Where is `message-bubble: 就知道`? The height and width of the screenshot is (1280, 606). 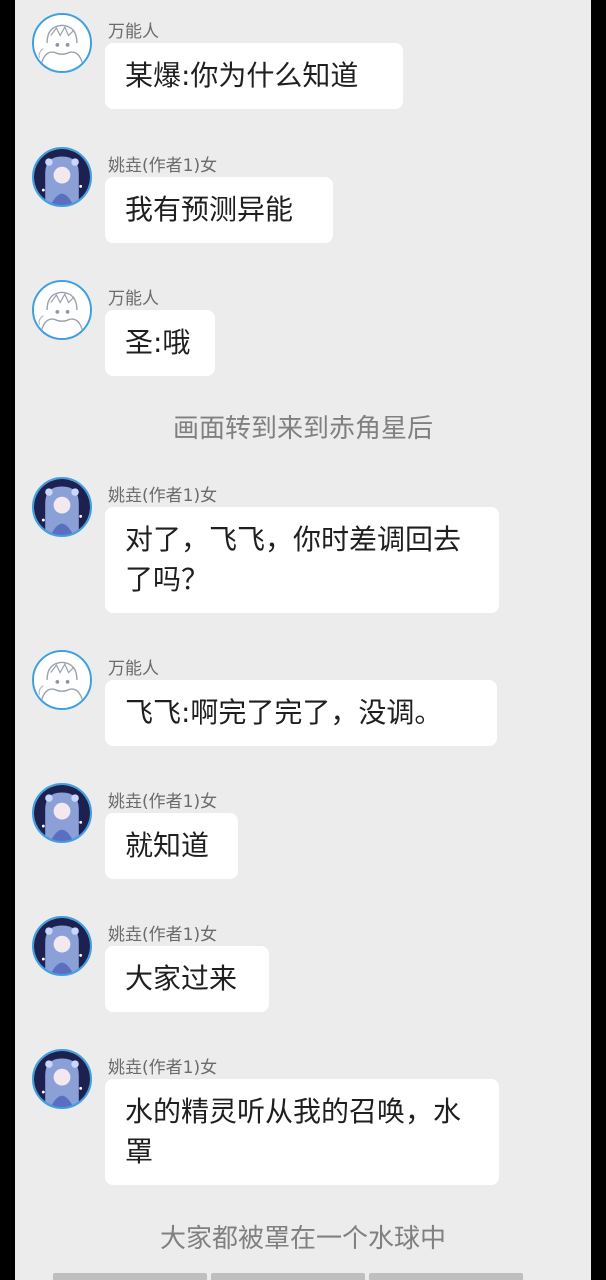
message-bubble: 就知道 is located at coordinates (171, 846).